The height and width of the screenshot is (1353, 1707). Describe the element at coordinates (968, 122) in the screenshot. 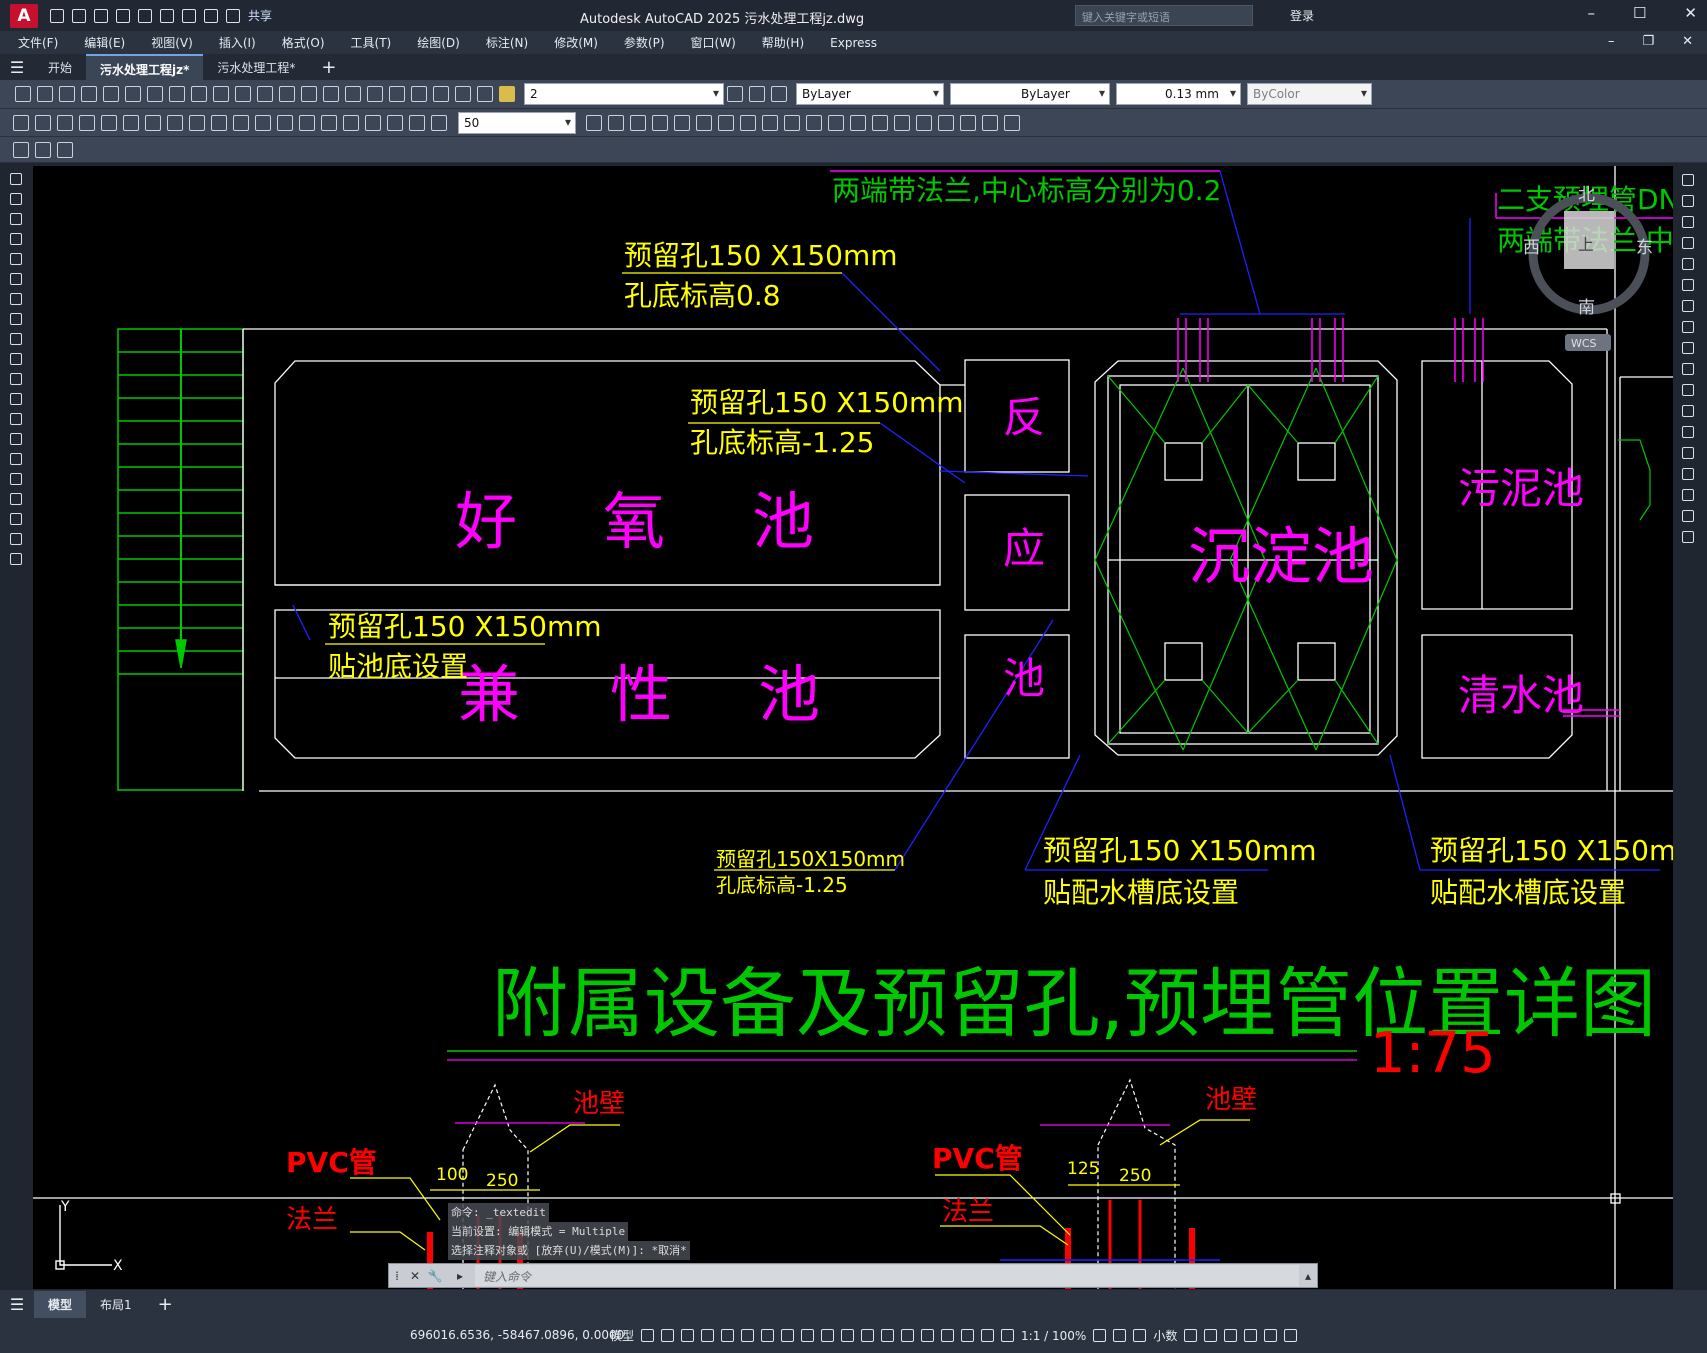

I see `3drotate-icon` at that location.